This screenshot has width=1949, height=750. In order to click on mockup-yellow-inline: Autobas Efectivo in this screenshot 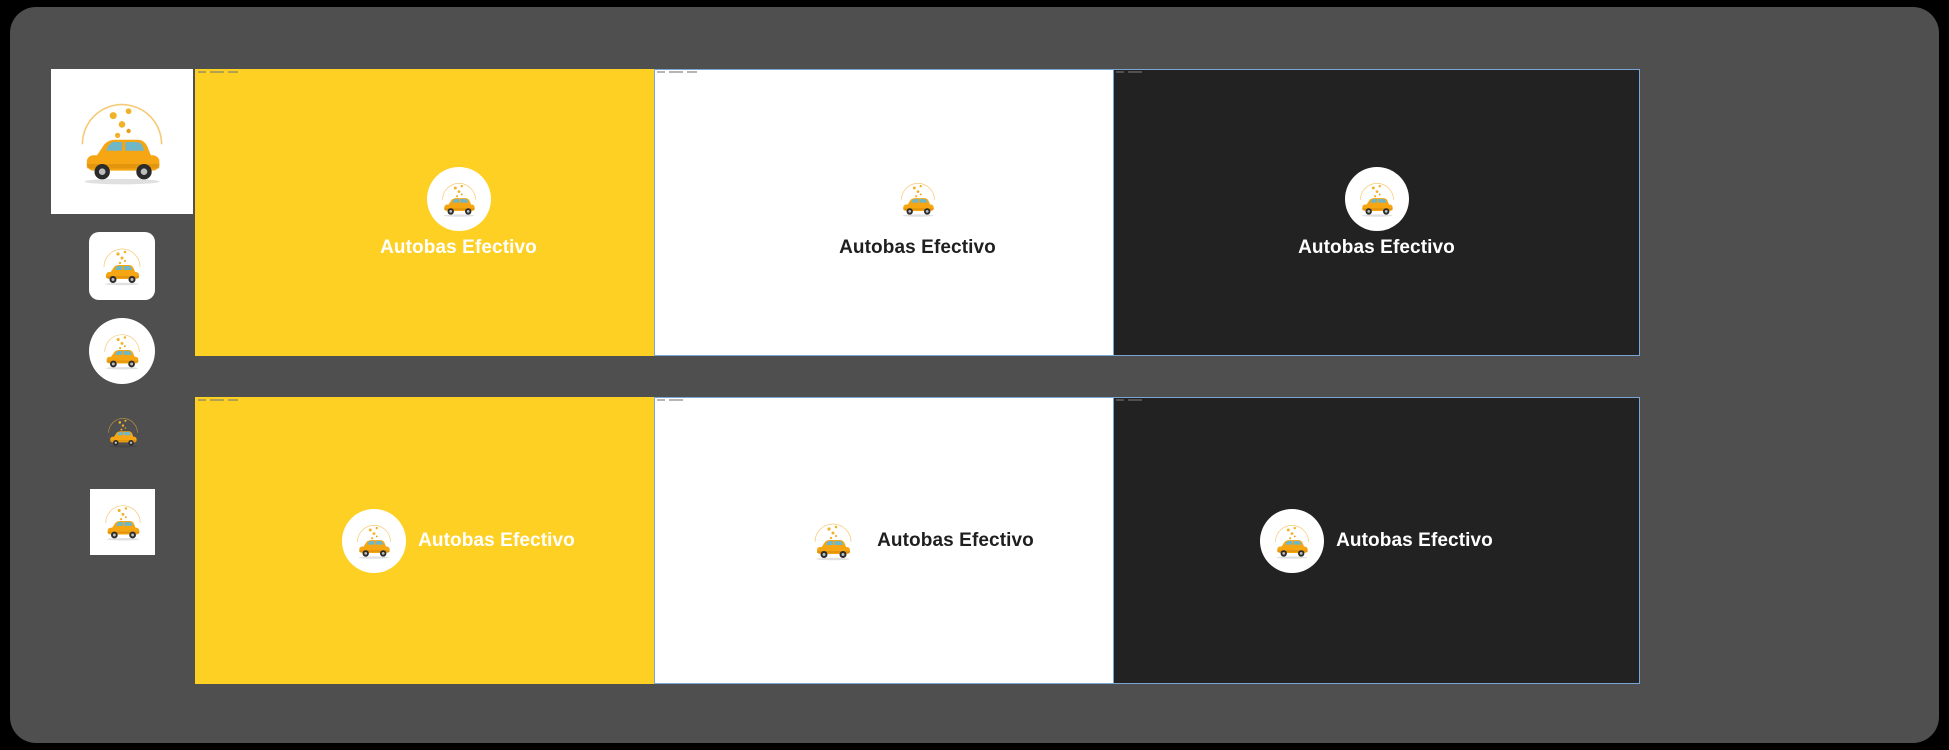, I will do `click(458, 540)`.